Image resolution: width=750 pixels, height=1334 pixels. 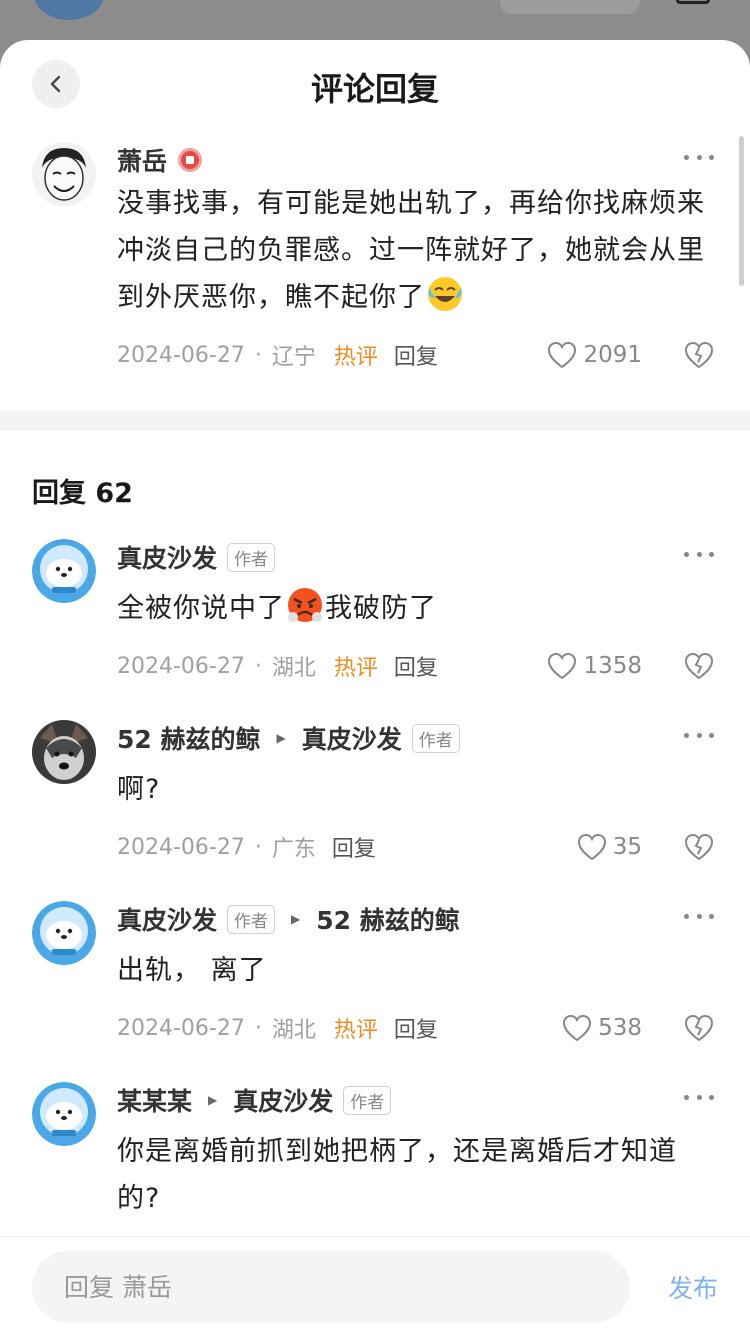 What do you see at coordinates (433, 557) in the screenshot?
I see `comment-author-row: 真皮沙发 作者` at bounding box center [433, 557].